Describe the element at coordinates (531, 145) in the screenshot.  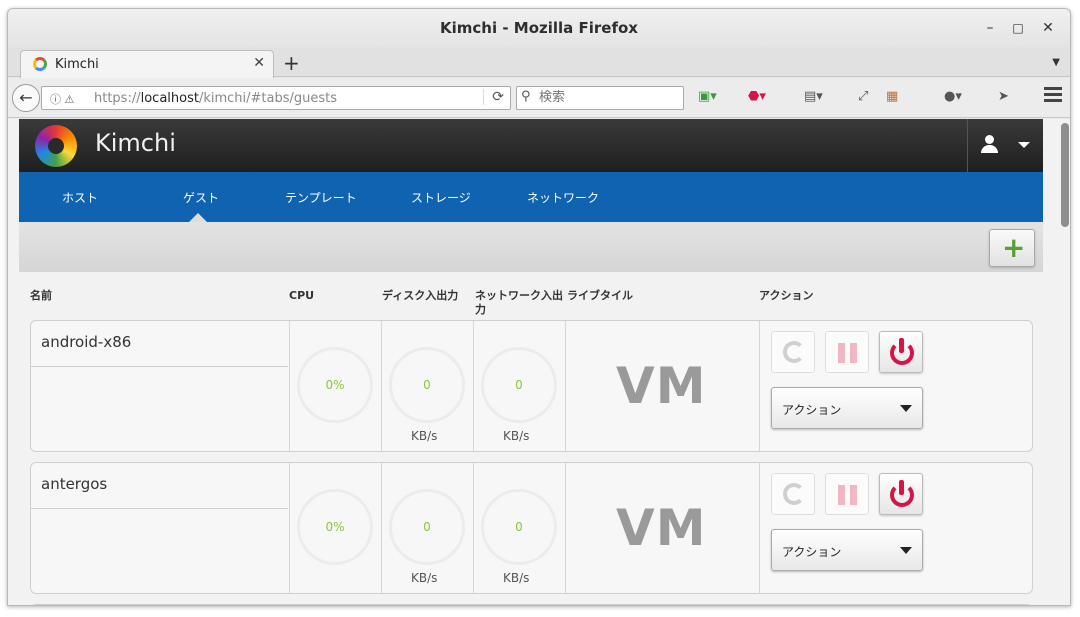
I see `app-header: Kimchi` at that location.